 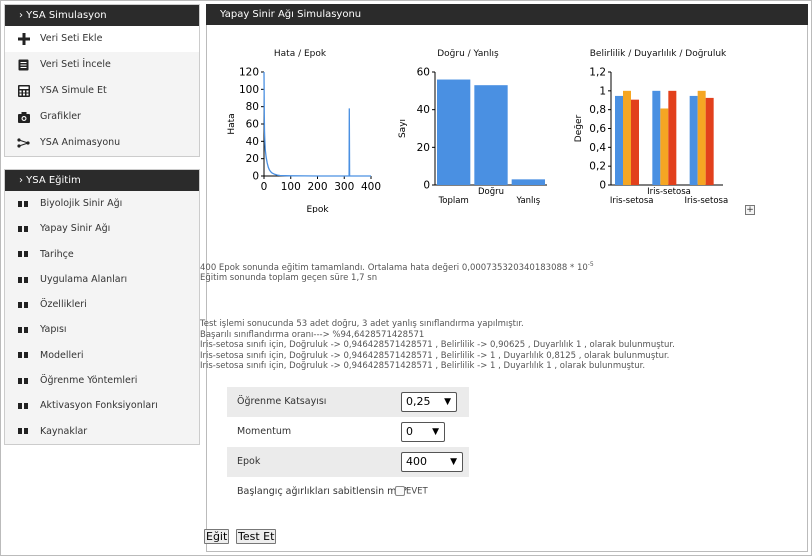 What do you see at coordinates (597, 73) in the screenshot?
I see `y-tick-label: 1,2` at bounding box center [597, 73].